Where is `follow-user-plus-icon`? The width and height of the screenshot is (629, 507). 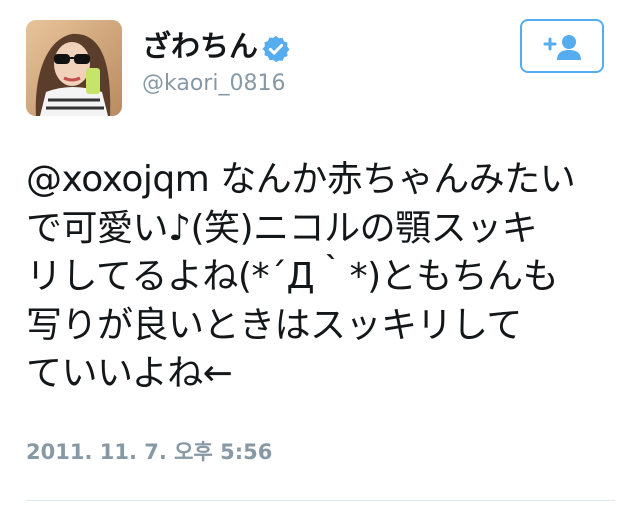 follow-user-plus-icon is located at coordinates (562, 47).